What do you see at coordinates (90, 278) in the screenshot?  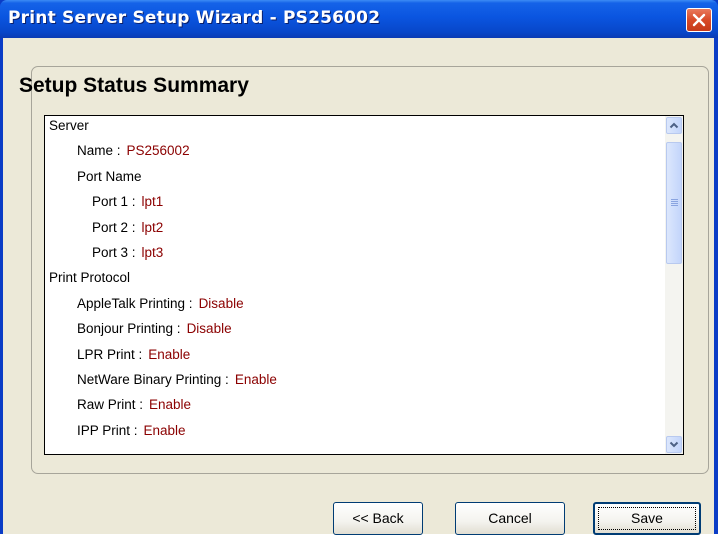 I see `item-label: Print Protocol` at bounding box center [90, 278].